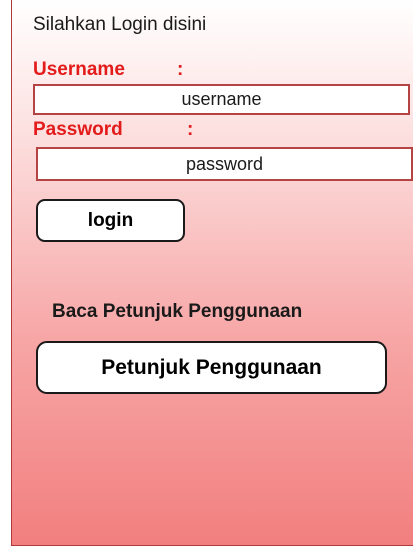 Image resolution: width=413 pixels, height=548 pixels. I want to click on username-label: Username, so click(79, 69).